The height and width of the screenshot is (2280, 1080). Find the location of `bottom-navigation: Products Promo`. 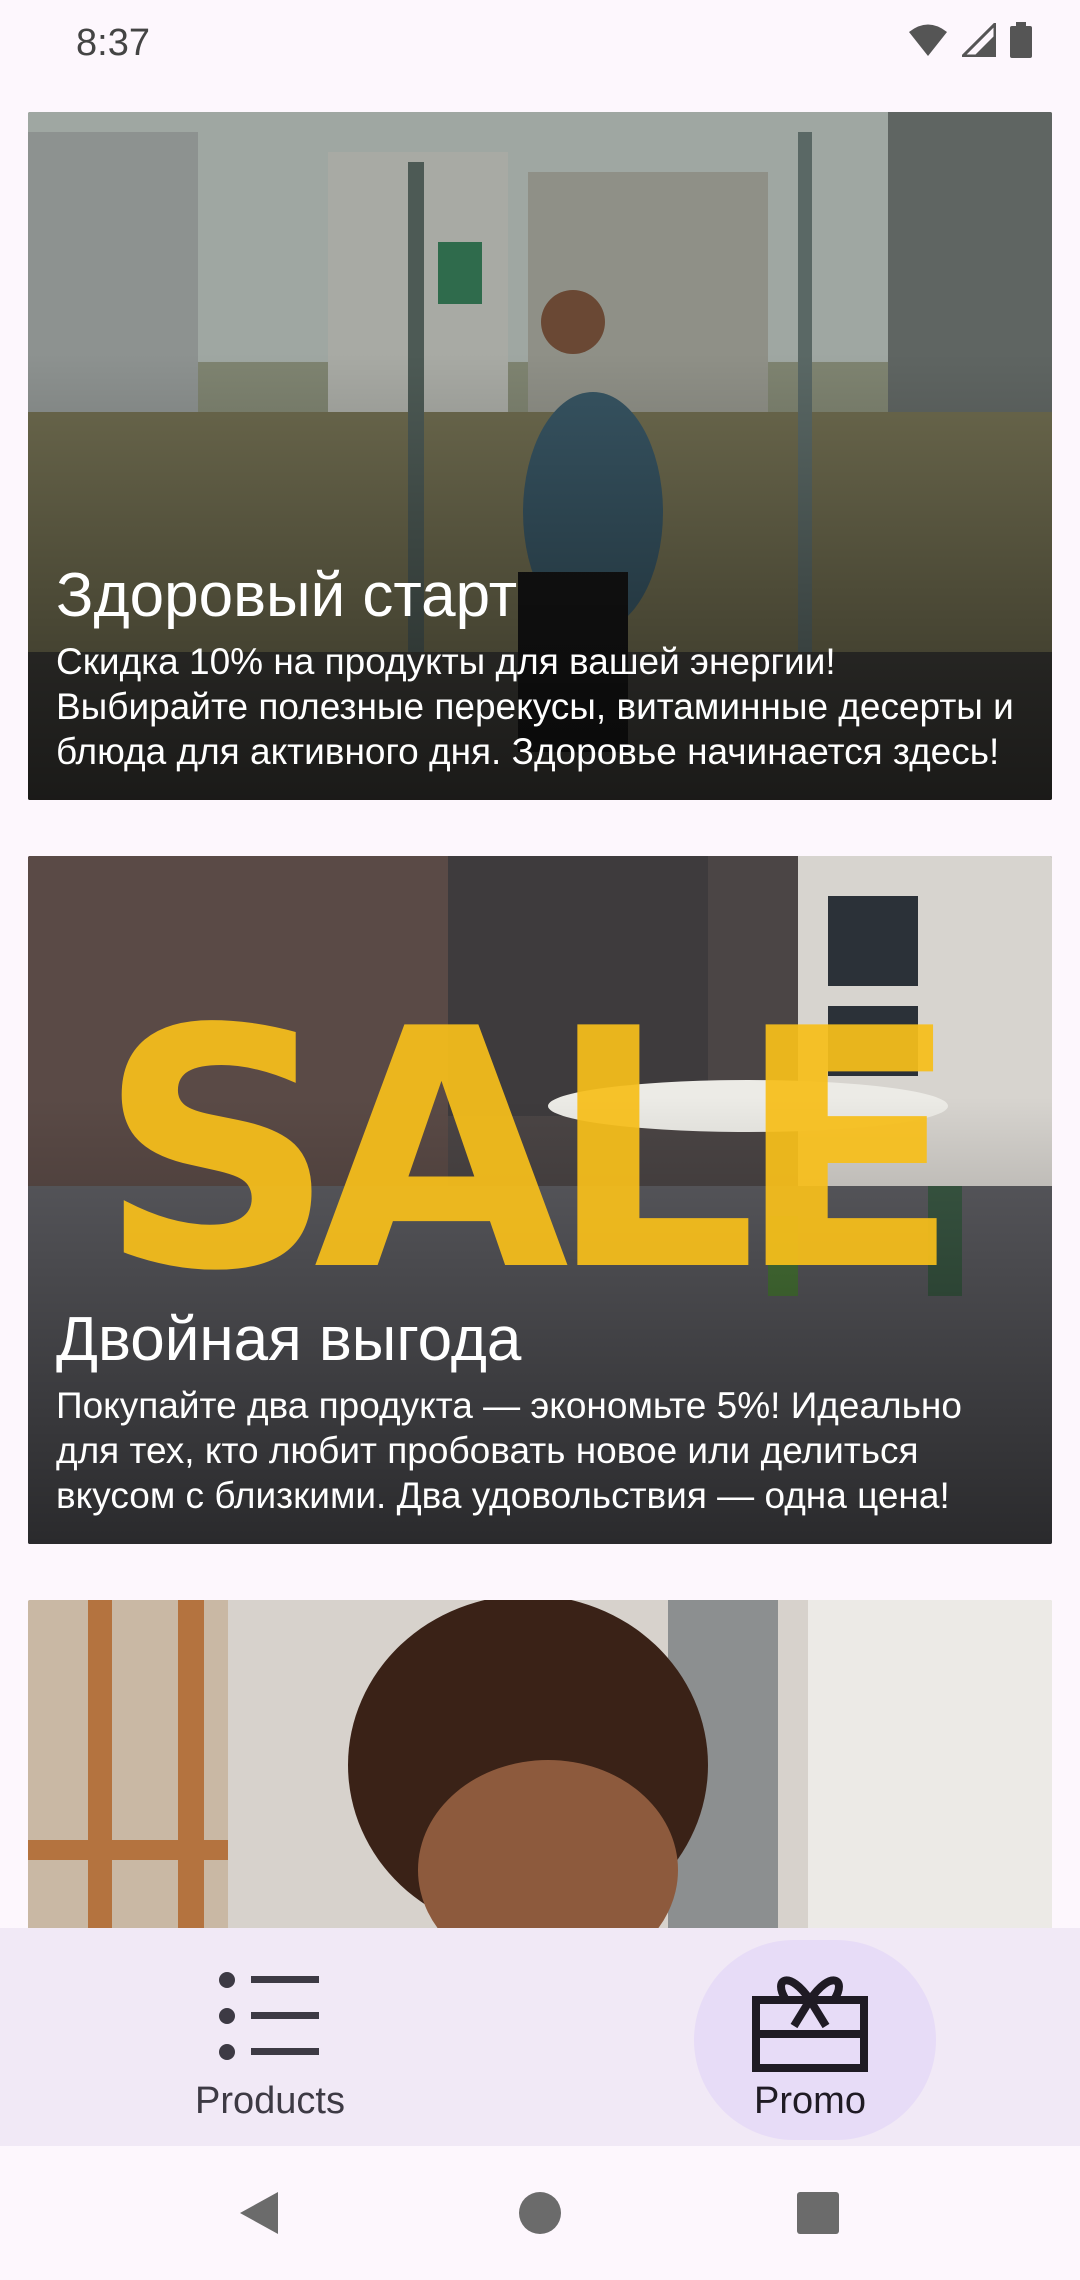

bottom-navigation: Products Promo is located at coordinates (540, 2037).